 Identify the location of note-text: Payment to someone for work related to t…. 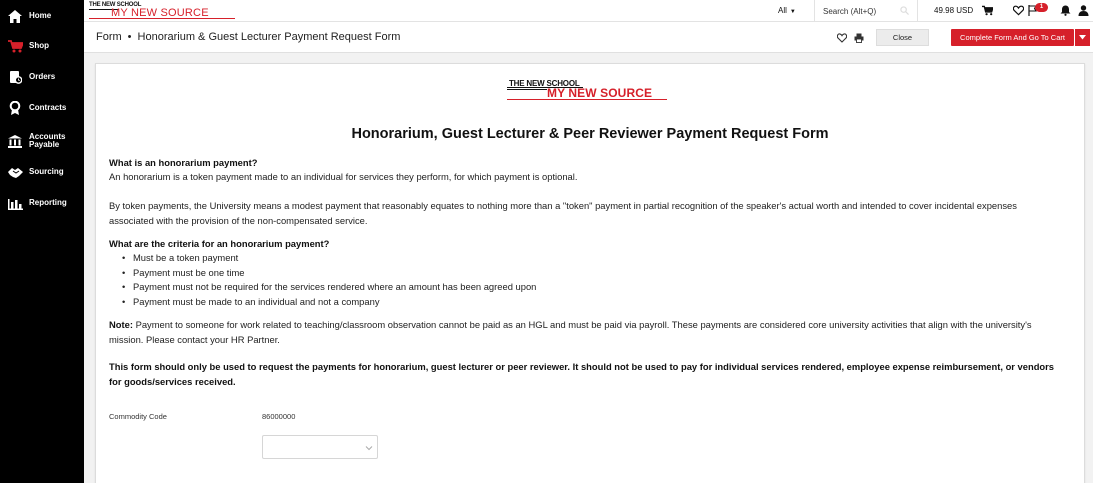
(570, 332).